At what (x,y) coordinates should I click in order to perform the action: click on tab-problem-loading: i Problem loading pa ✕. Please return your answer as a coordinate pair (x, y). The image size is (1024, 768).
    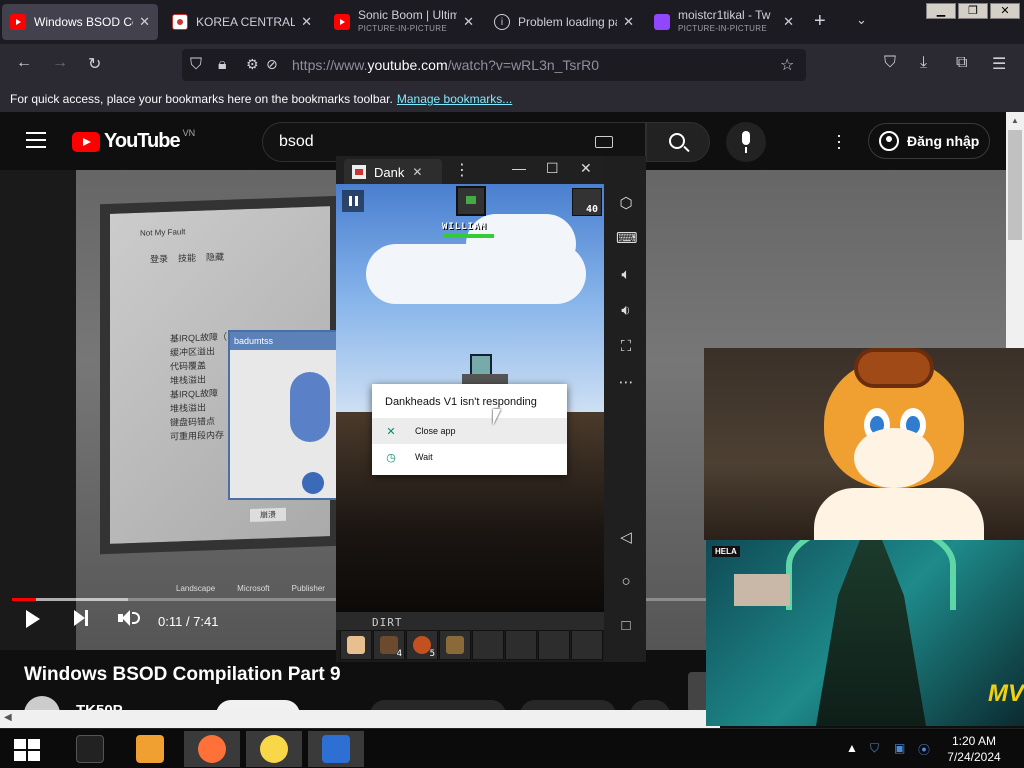
    Looking at the image, I should click on (564, 22).